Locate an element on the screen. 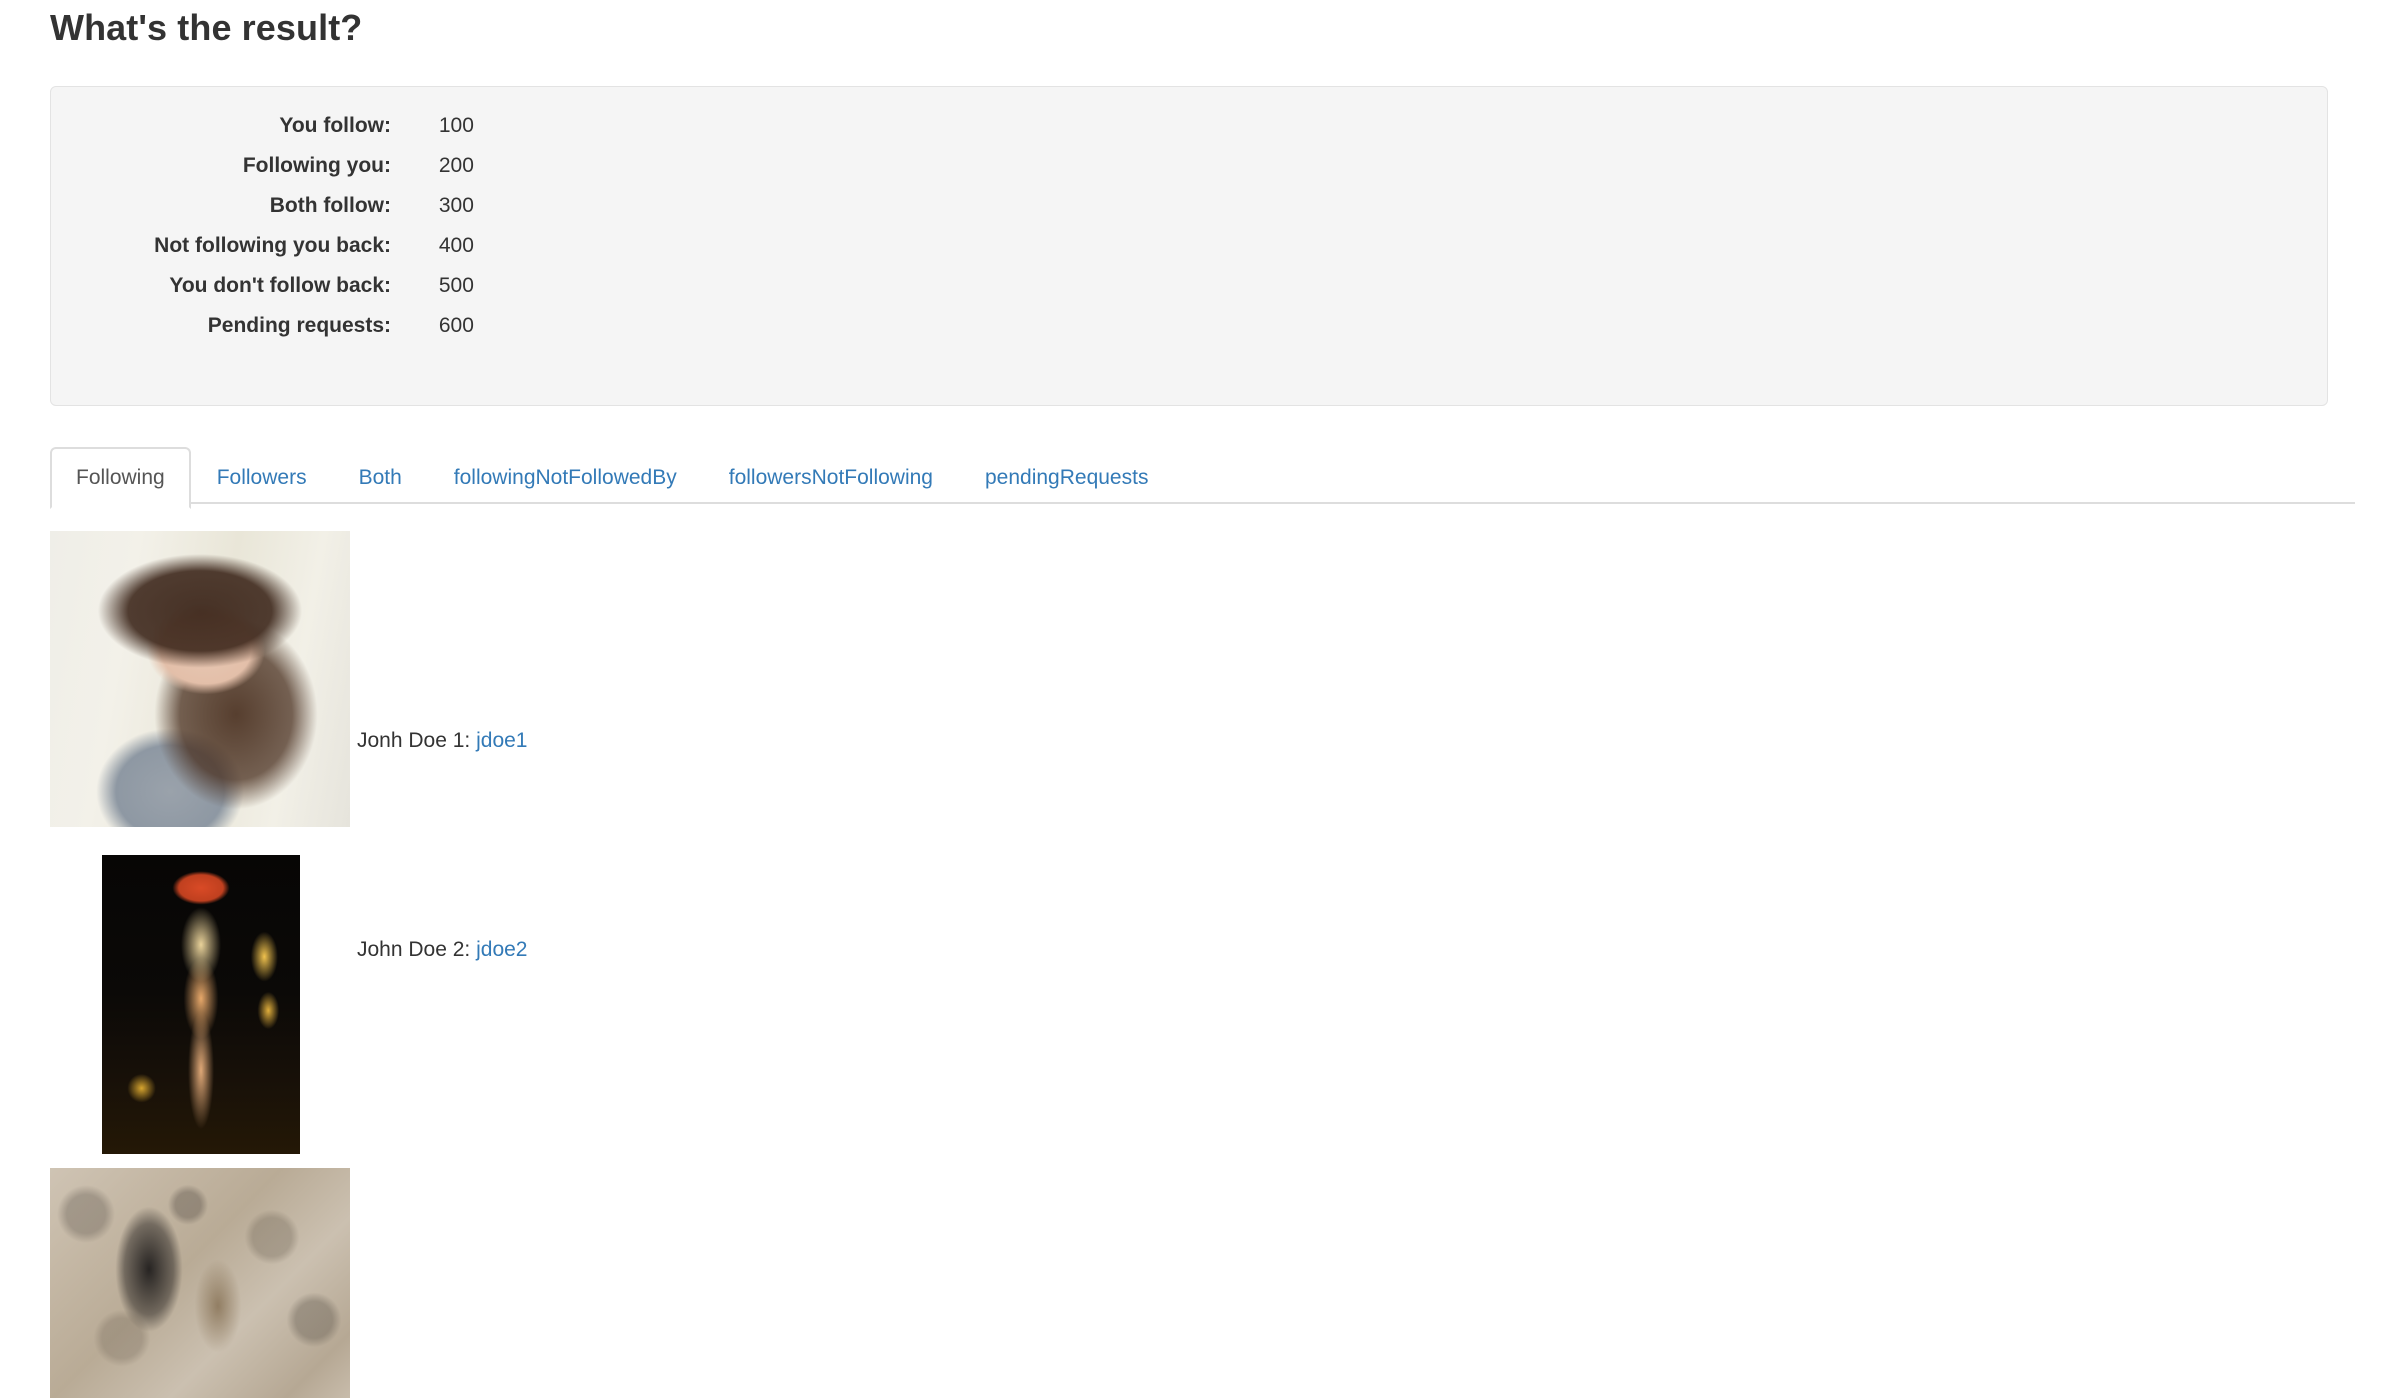 The image size is (2398, 1398). tab-pending-requests: pendingRequests is located at coordinates (1066, 478).